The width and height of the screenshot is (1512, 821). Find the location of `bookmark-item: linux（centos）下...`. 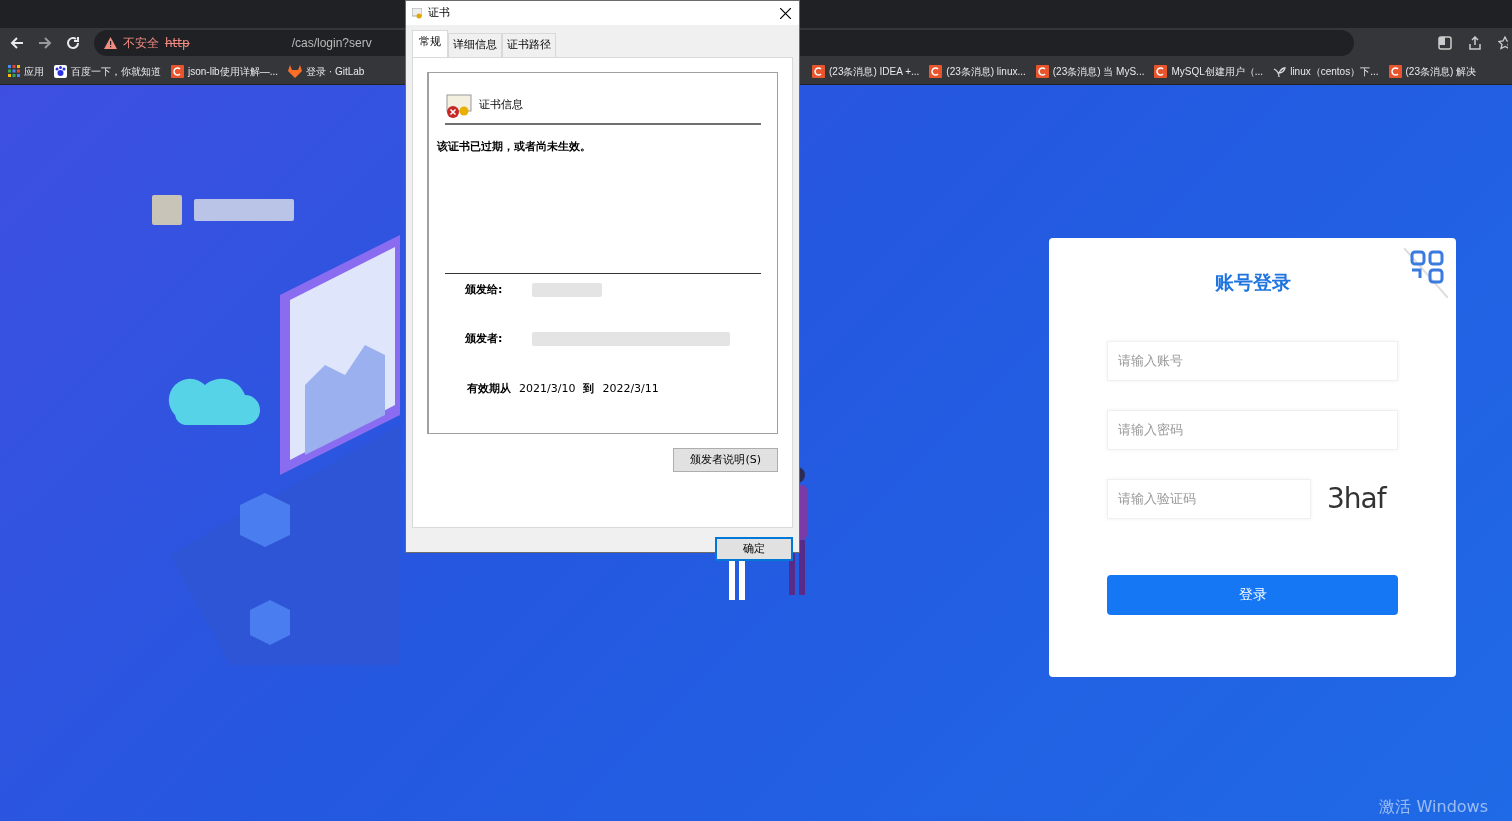

bookmark-item: linux（centos）下... is located at coordinates (1326, 71).